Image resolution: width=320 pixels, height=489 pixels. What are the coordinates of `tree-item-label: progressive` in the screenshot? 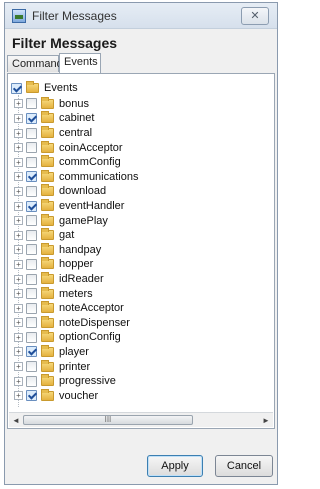 It's located at (87, 381).